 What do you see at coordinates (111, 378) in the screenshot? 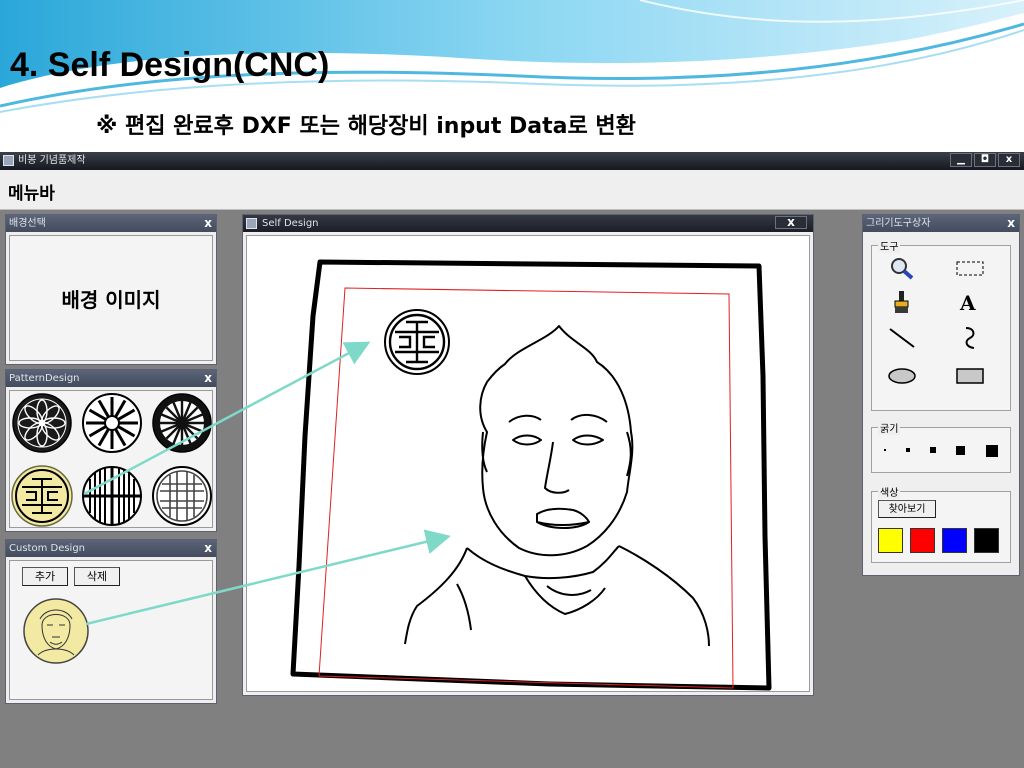
I see `pattern-panel-title: PatternDesign x` at bounding box center [111, 378].